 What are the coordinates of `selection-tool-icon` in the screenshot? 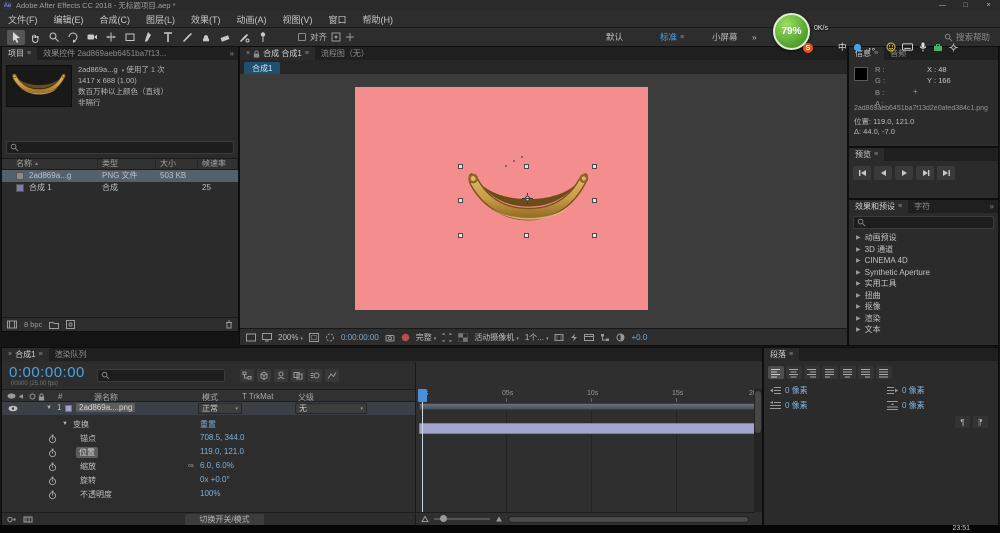 It's located at (15, 37).